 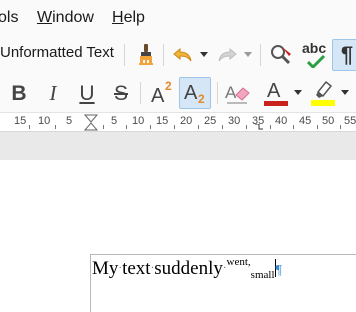 What do you see at coordinates (259, 127) in the screenshot?
I see `tab-stop-marker` at bounding box center [259, 127].